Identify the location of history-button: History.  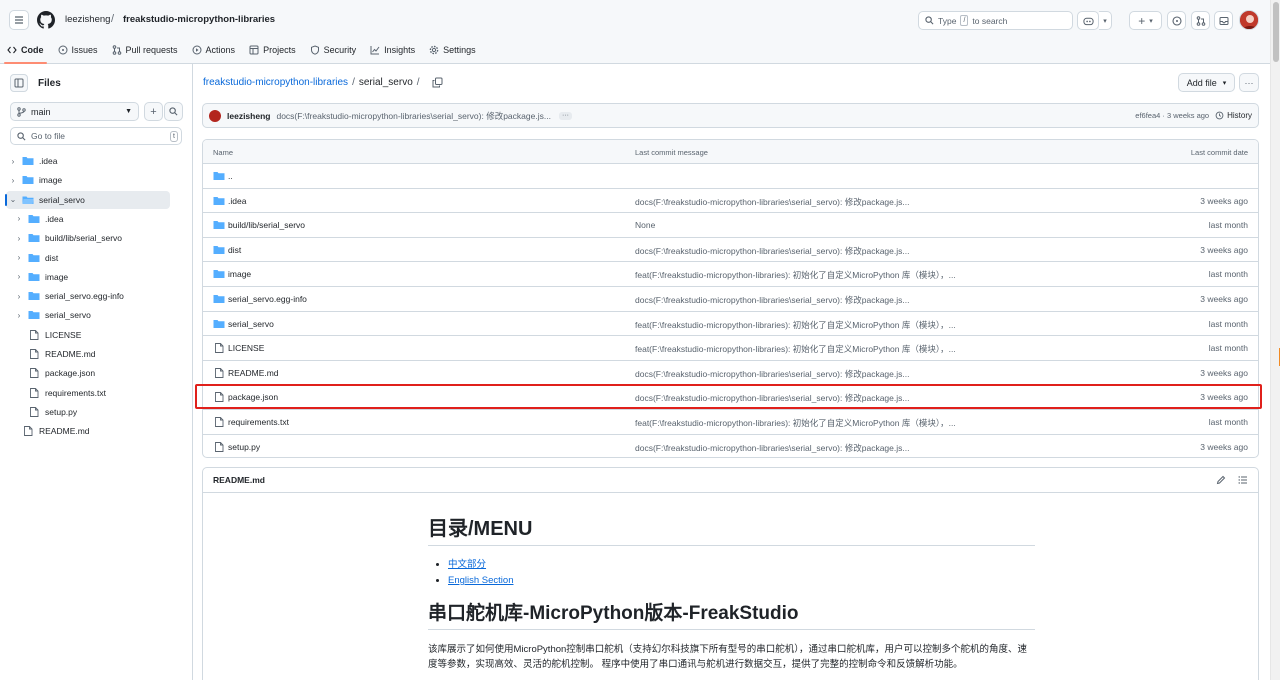
(1233, 115).